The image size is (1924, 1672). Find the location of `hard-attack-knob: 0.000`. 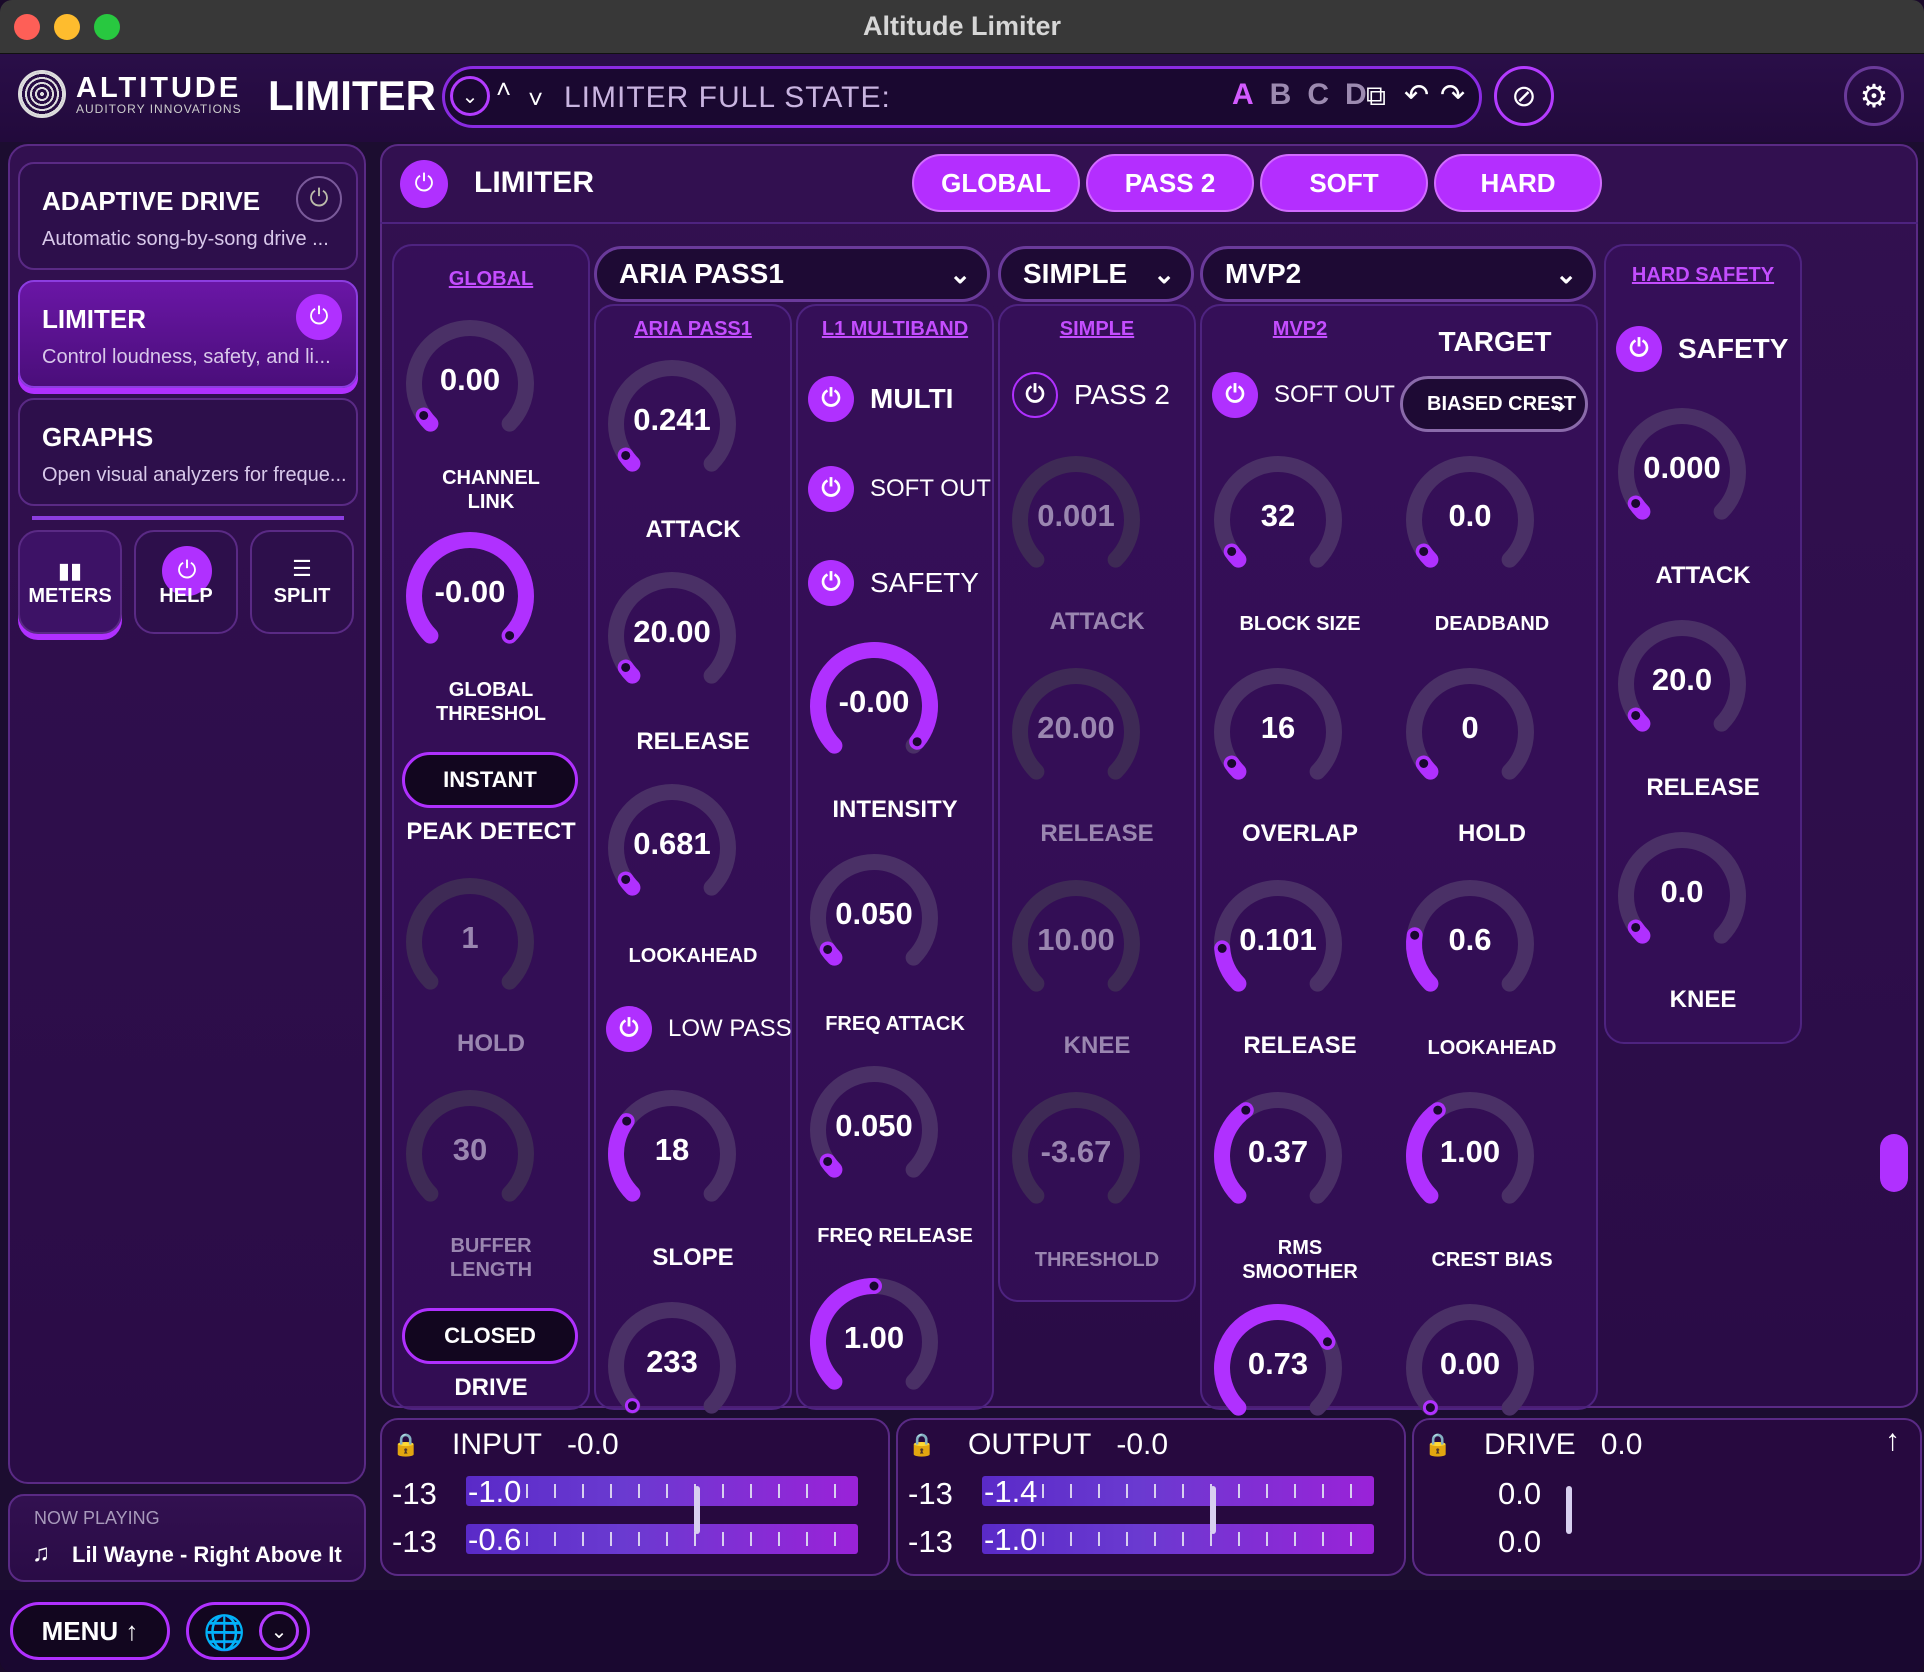

hard-attack-knob: 0.000 is located at coordinates (1682, 472).